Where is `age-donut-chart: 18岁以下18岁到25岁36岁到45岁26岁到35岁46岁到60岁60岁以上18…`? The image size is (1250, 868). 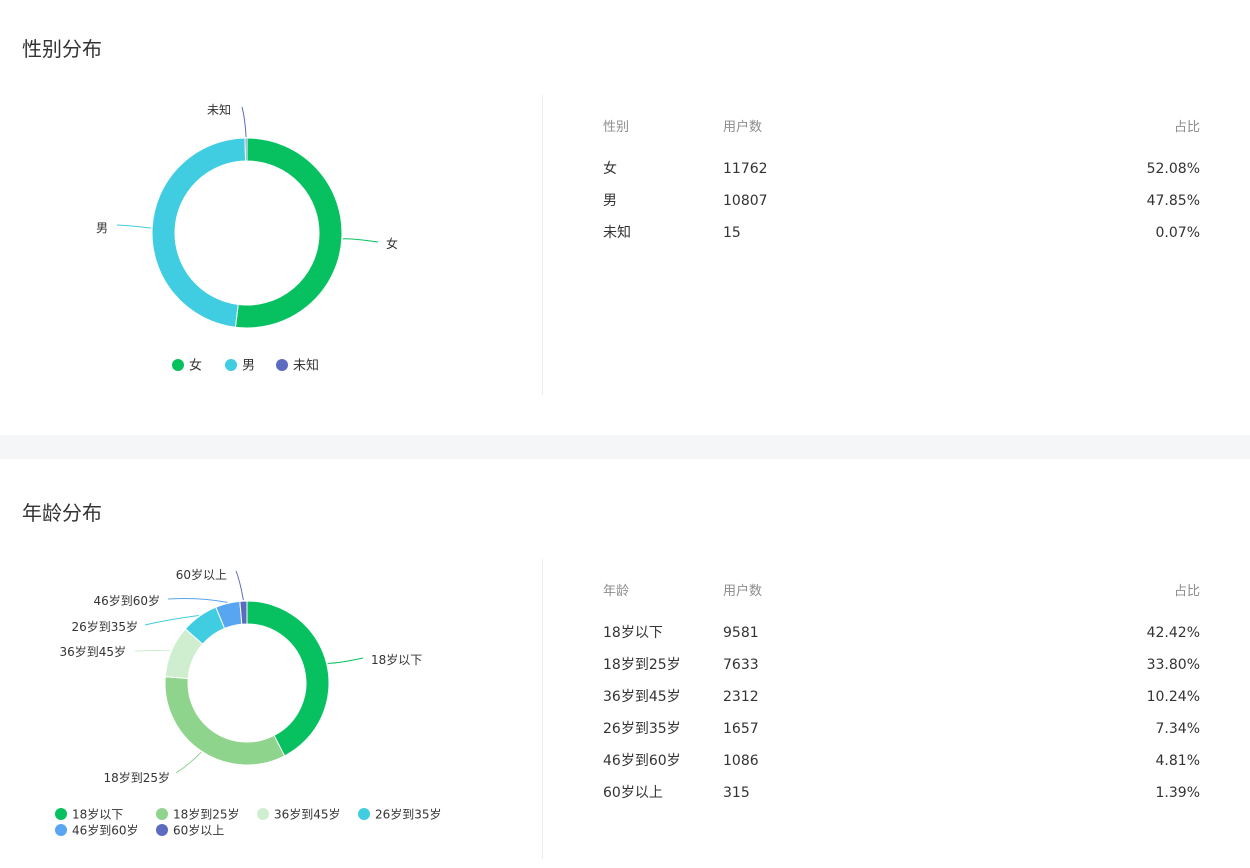 age-donut-chart: 18岁以下18岁到25岁36岁到45岁26岁到35岁46岁到60岁60岁以上18… is located at coordinates (248, 702).